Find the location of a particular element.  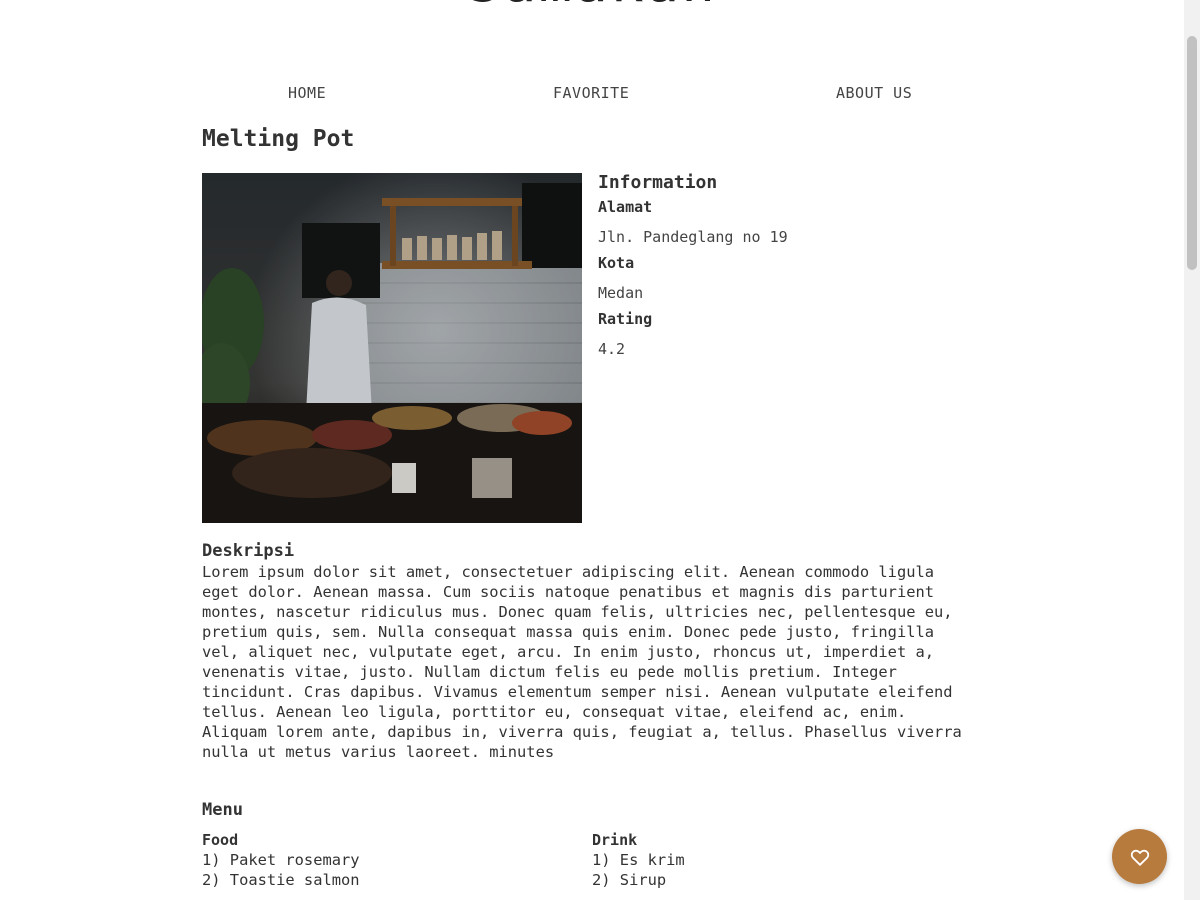

drink-column: Drink 1) Es krim 2) Sirup is located at coordinates (782, 860).